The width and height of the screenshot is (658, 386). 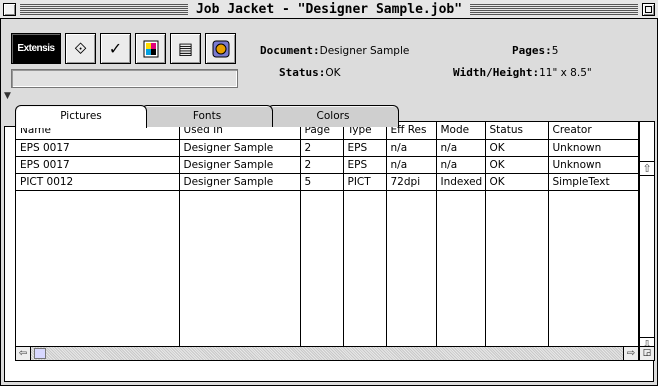 I want to click on color-document-icon, so click(x=150, y=48).